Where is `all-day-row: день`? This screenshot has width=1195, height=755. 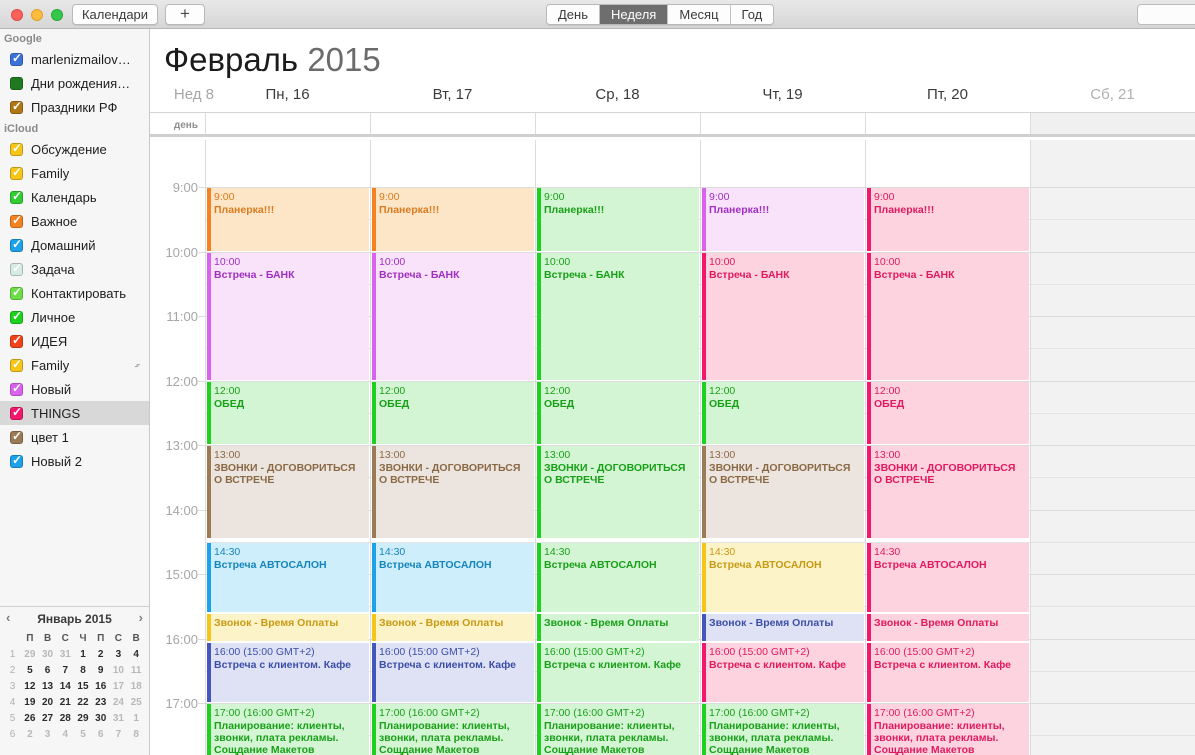
all-day-row: день is located at coordinates (672, 124).